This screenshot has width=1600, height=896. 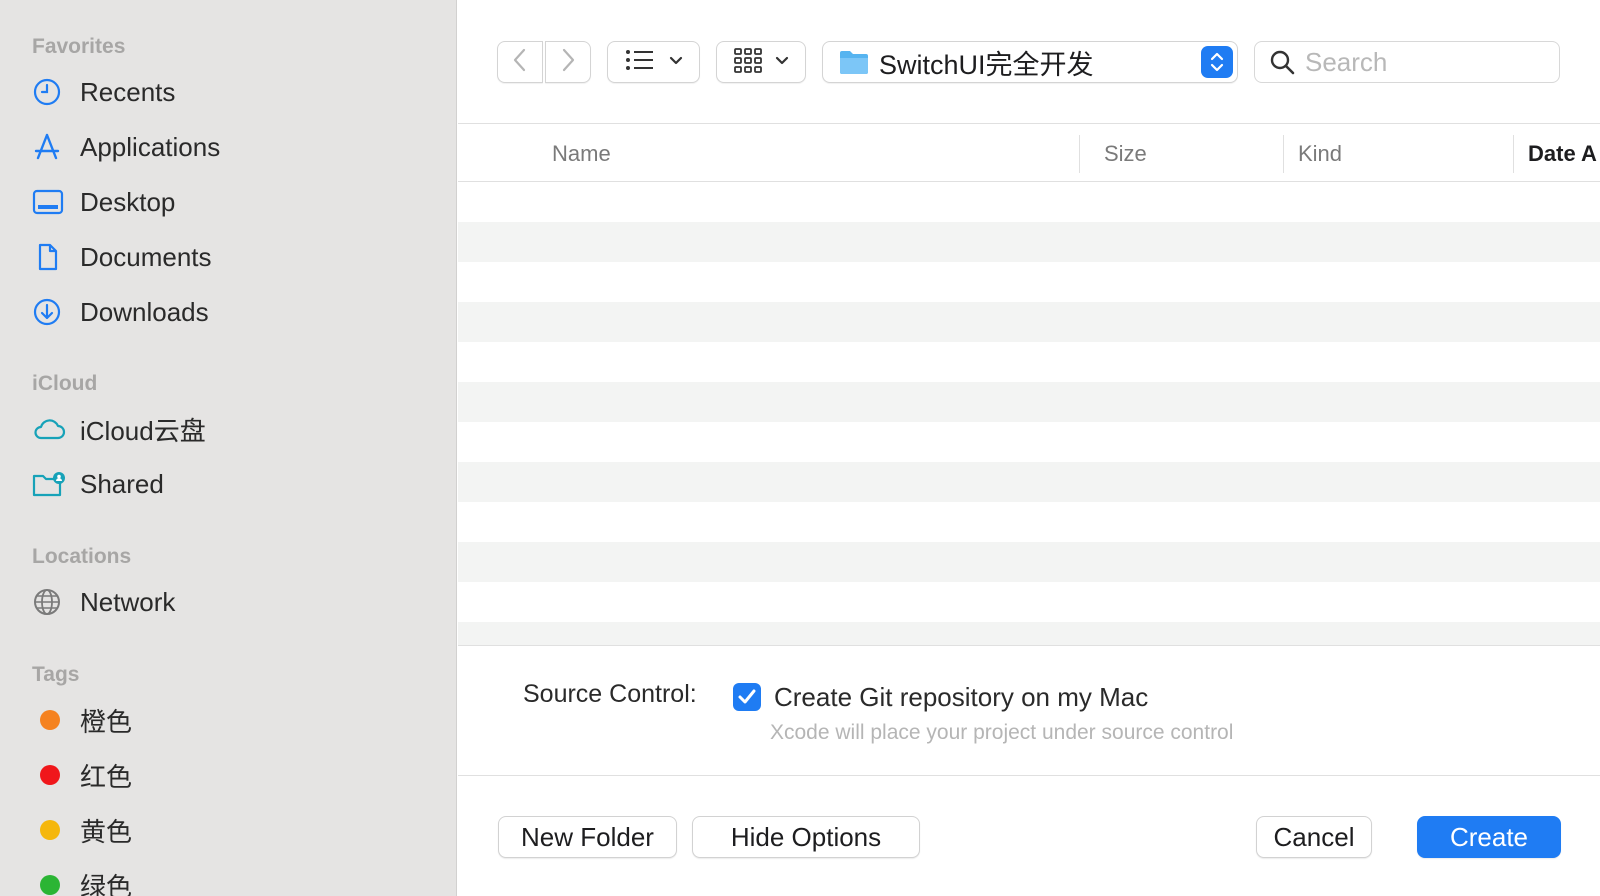 I want to click on git-repository-checkbox-label: Create Git repository on my Mac, so click(x=961, y=697).